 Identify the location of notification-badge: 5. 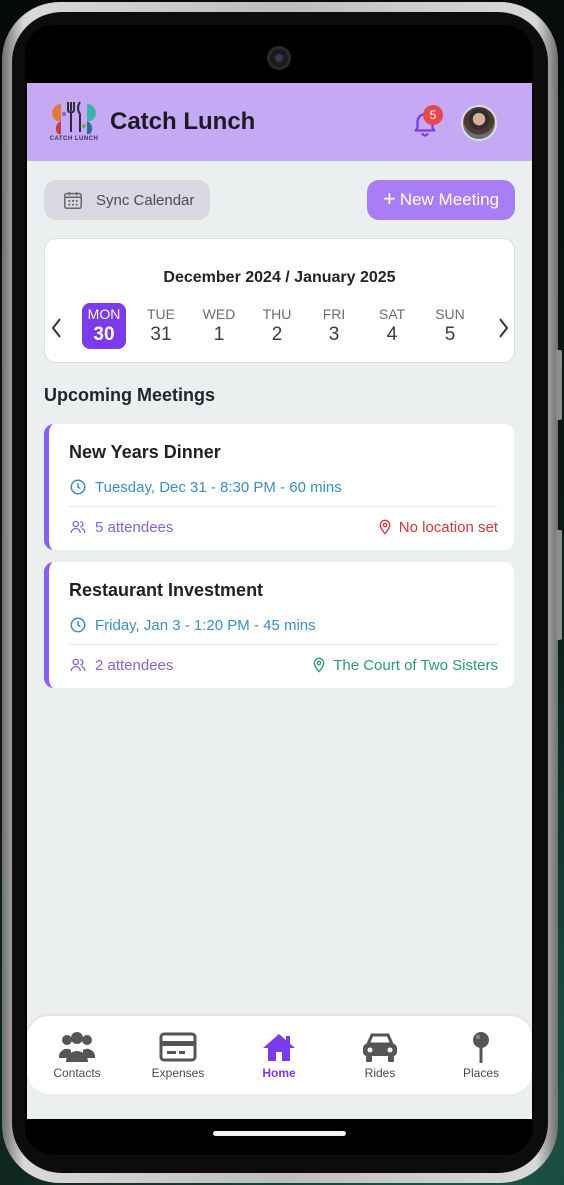
(433, 115).